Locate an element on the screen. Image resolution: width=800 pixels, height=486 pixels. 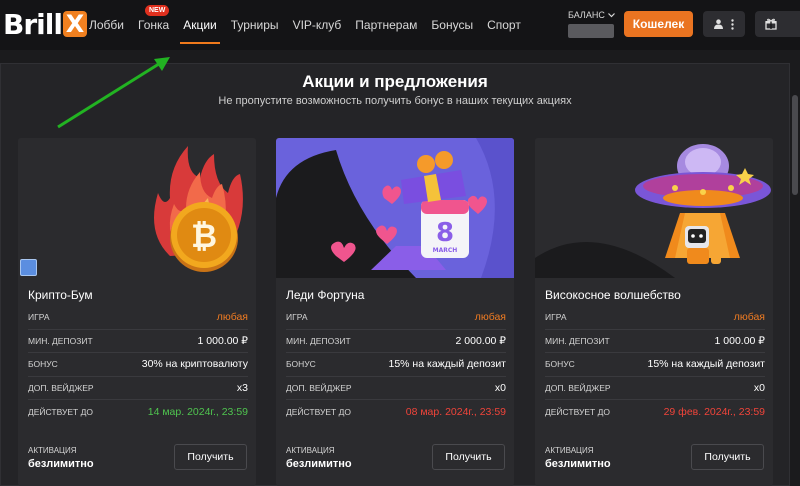
promo-image: 8 MARCH is located at coordinates (395, 208).